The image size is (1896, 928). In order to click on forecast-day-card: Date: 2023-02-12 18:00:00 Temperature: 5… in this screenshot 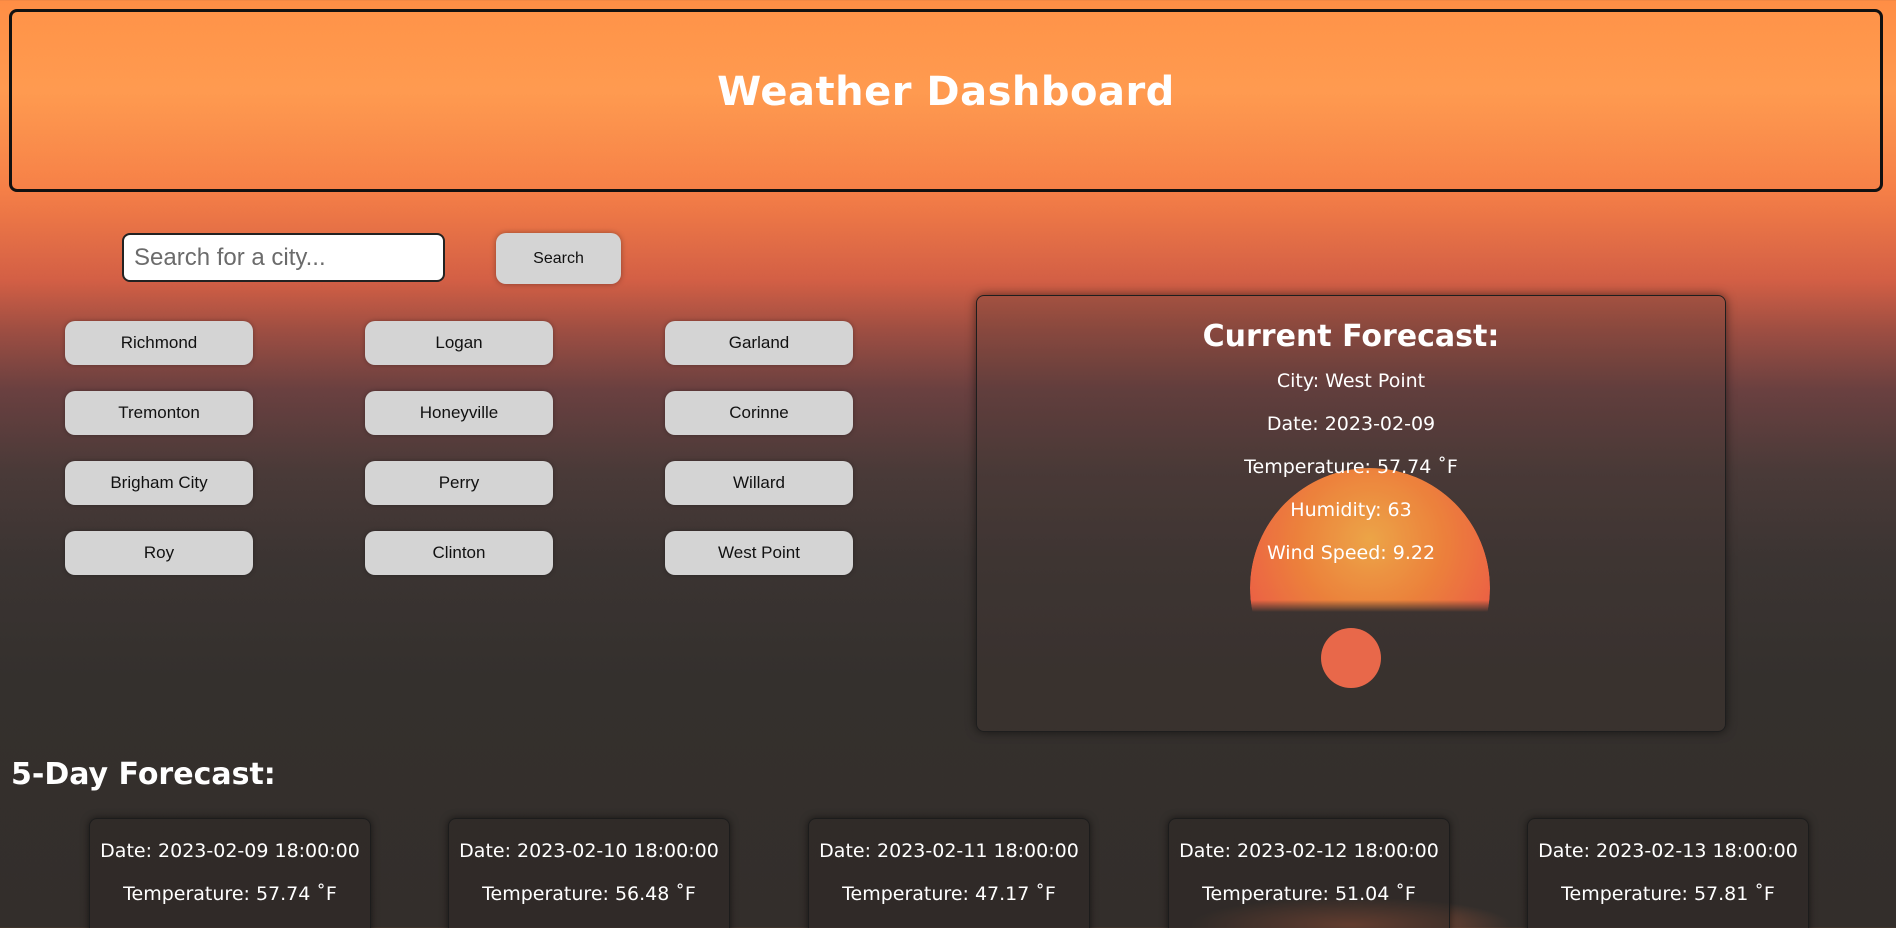, I will do `click(1309, 873)`.